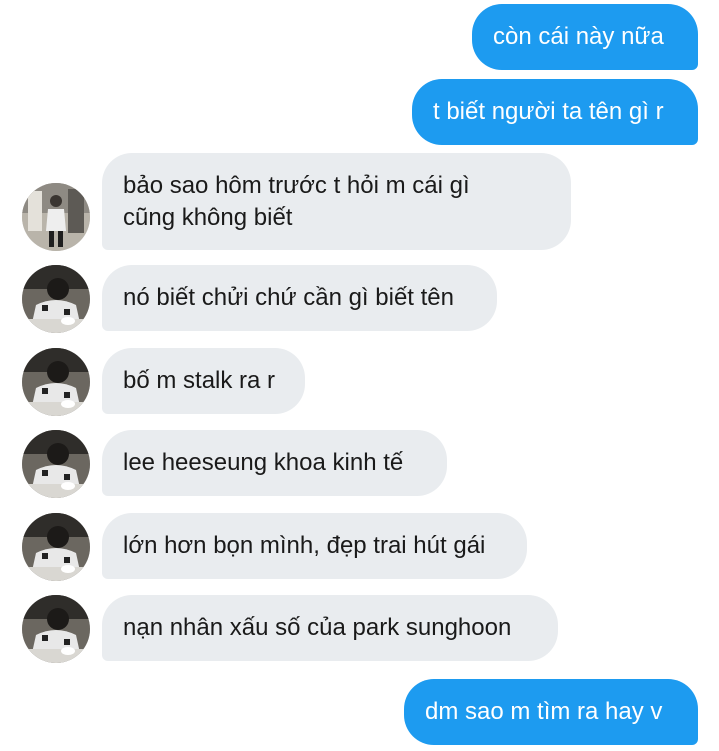 This screenshot has height=751, width=719. I want to click on incoming-message: lớn hơn bọn mình, đẹp trai hút gái, so click(314, 546).